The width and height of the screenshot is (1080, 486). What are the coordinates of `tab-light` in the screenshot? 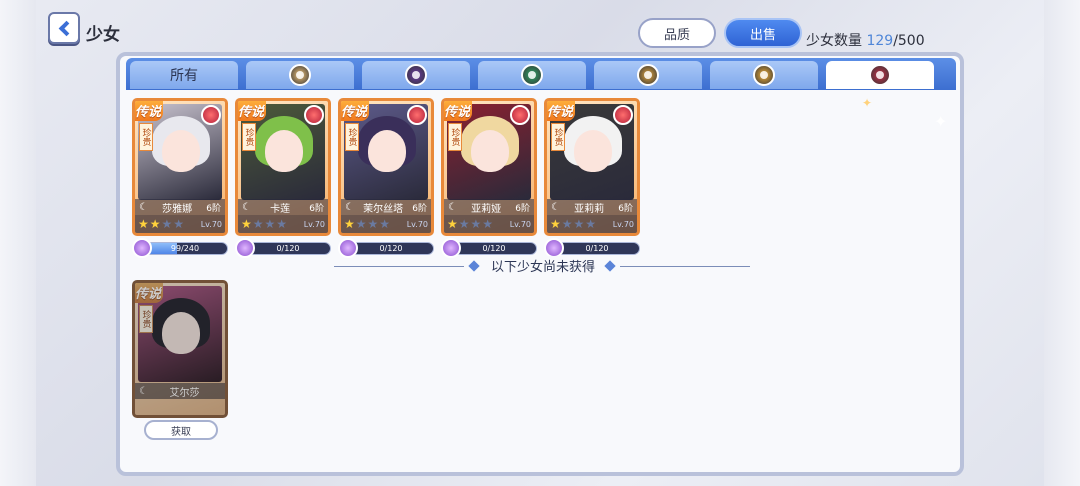 It's located at (300, 75).